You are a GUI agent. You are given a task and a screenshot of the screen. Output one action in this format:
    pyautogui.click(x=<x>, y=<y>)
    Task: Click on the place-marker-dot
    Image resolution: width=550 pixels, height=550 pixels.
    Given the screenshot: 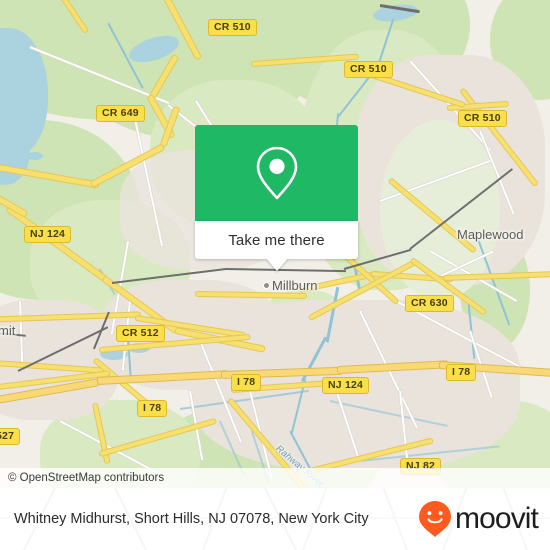 What is the action you would take?
    pyautogui.click(x=266, y=285)
    